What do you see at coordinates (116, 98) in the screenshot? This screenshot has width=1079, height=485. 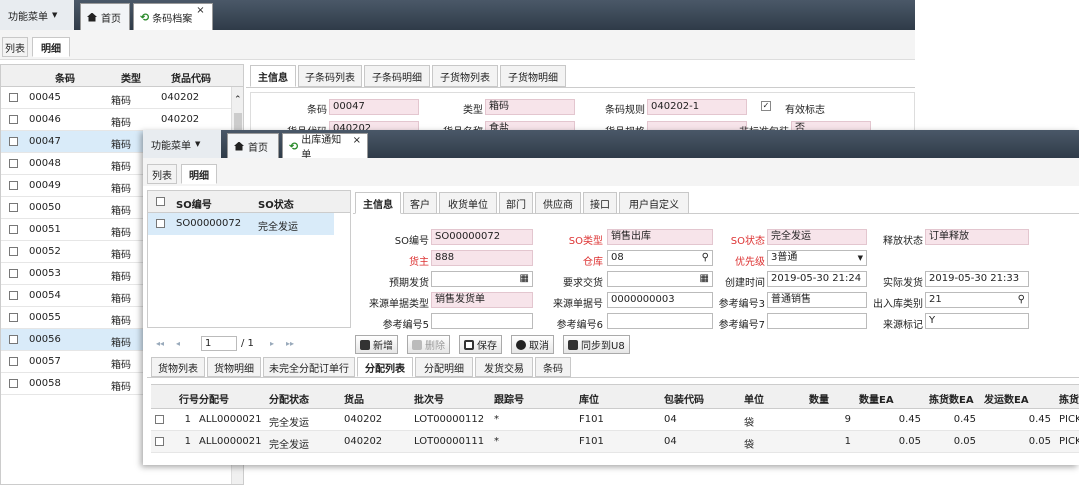 I see `table-row: 00045 箱码 040202` at bounding box center [116, 98].